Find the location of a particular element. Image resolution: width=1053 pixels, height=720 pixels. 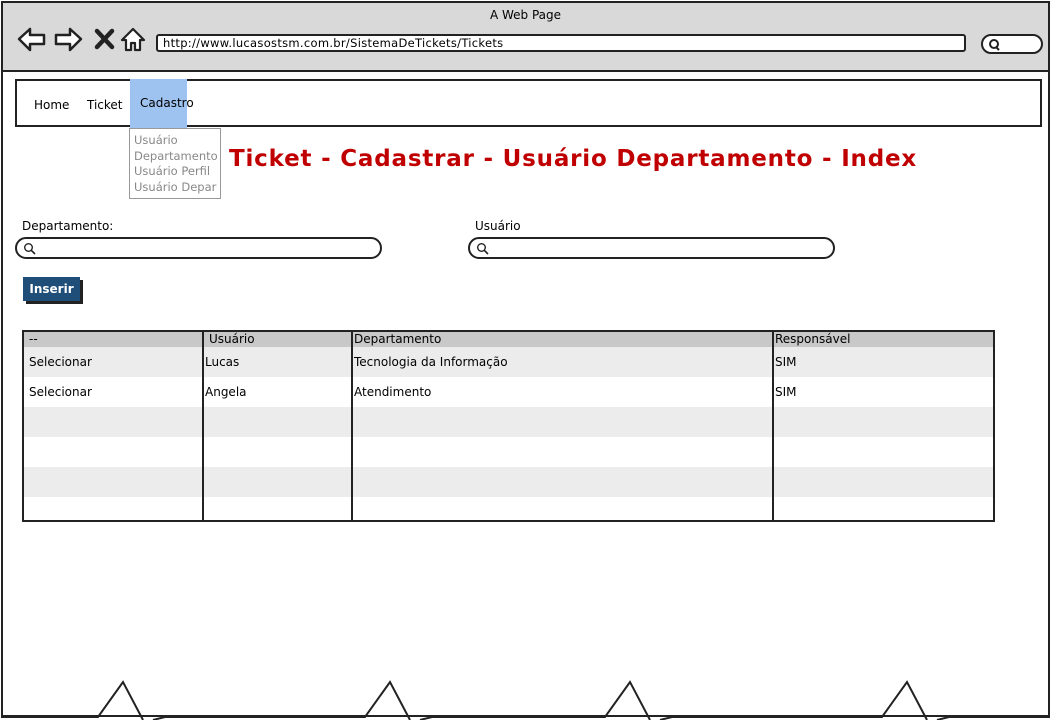

departamento-cell: Tecnologia da Informação is located at coordinates (431, 362).